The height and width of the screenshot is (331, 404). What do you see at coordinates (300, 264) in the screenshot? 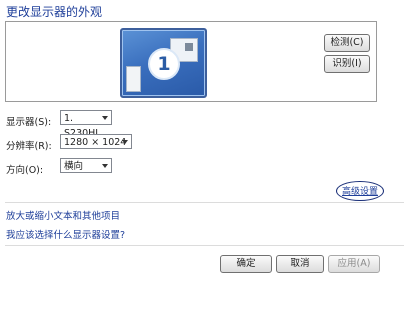
I see `cancel-button: 取消` at bounding box center [300, 264].